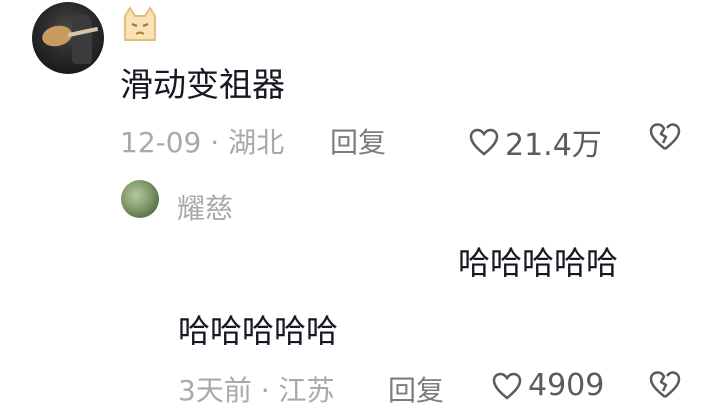  What do you see at coordinates (258, 331) in the screenshot?
I see `sub-comment-text: 哈哈哈哈哈` at bounding box center [258, 331].